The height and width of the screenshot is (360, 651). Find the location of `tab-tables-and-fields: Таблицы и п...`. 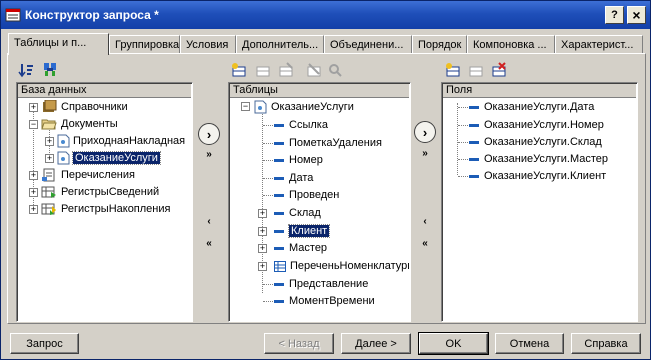

tab-tables-and-fields: Таблицы и п... is located at coordinates (58, 44).